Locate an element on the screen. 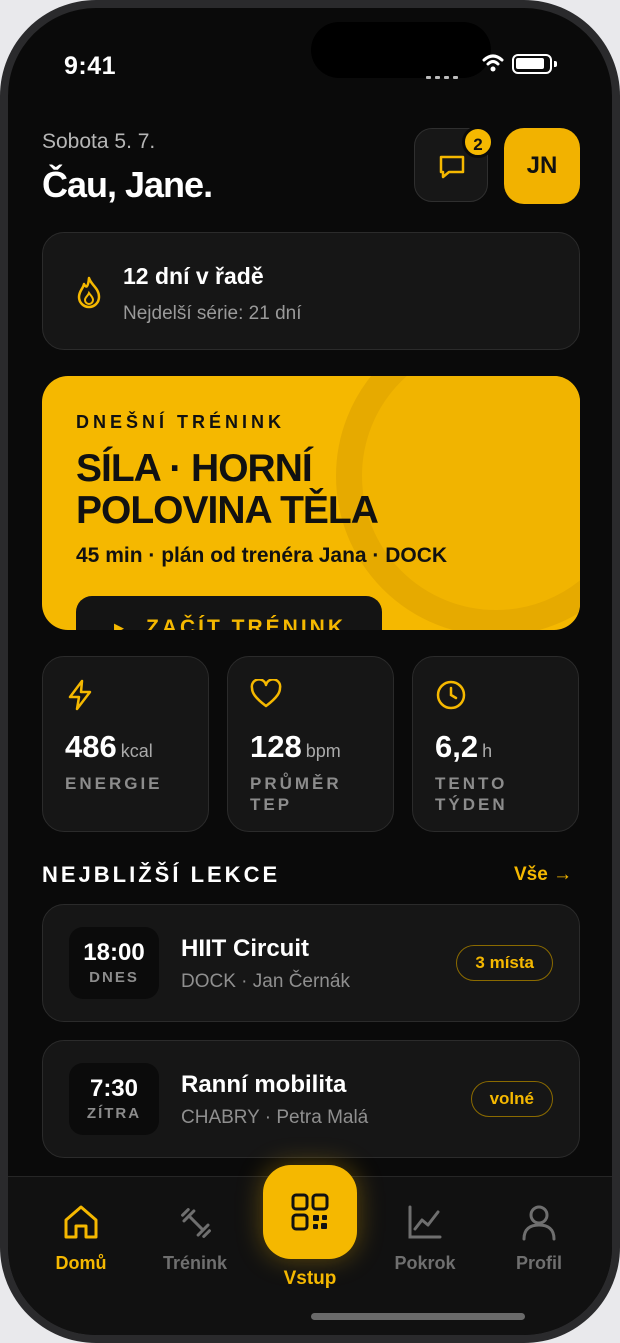 The height and width of the screenshot is (1343, 620). workout-title: SÍLA · HORNÍ POLOVINA TĚLA is located at coordinates (227, 489).